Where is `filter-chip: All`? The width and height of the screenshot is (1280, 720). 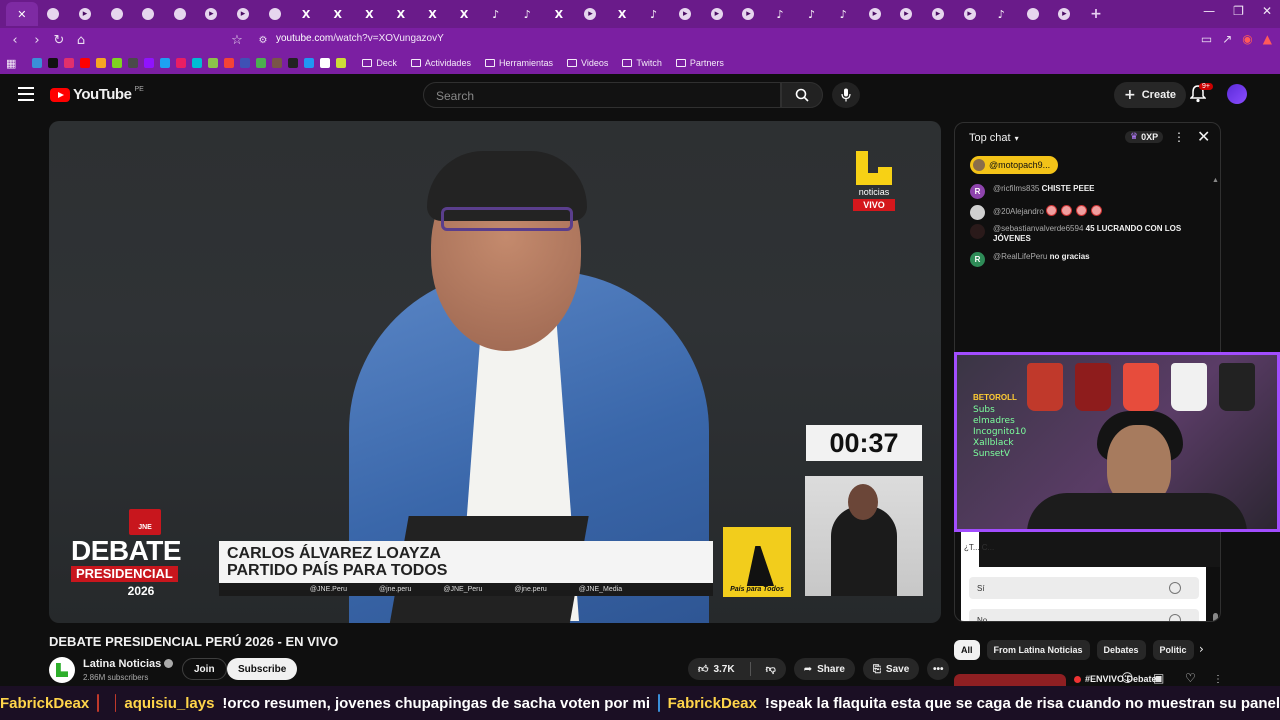
filter-chip: All is located at coordinates (967, 650).